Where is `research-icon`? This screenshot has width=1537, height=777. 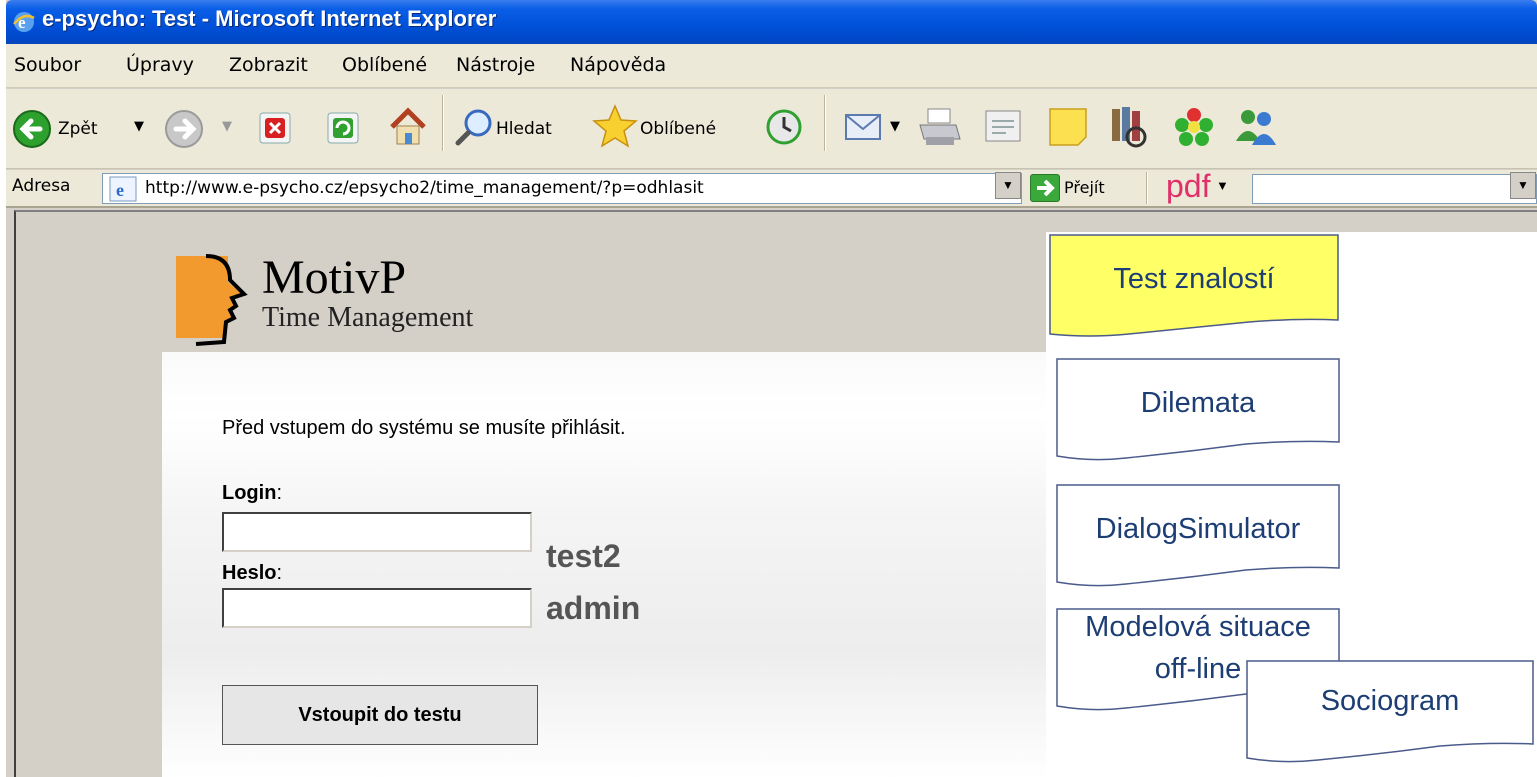
research-icon is located at coordinates (1128, 126).